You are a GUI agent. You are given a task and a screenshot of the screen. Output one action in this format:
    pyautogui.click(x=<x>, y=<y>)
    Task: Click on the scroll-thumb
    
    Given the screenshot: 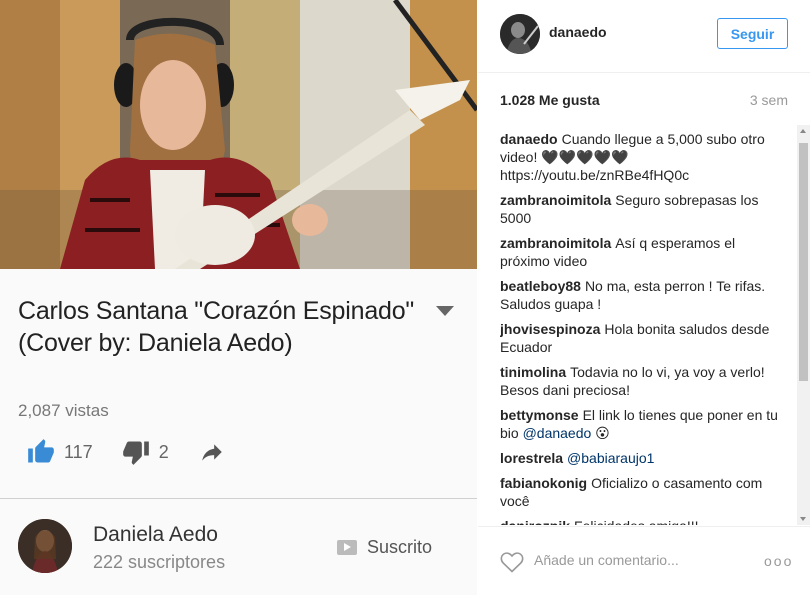 What is the action you would take?
    pyautogui.click(x=803, y=262)
    